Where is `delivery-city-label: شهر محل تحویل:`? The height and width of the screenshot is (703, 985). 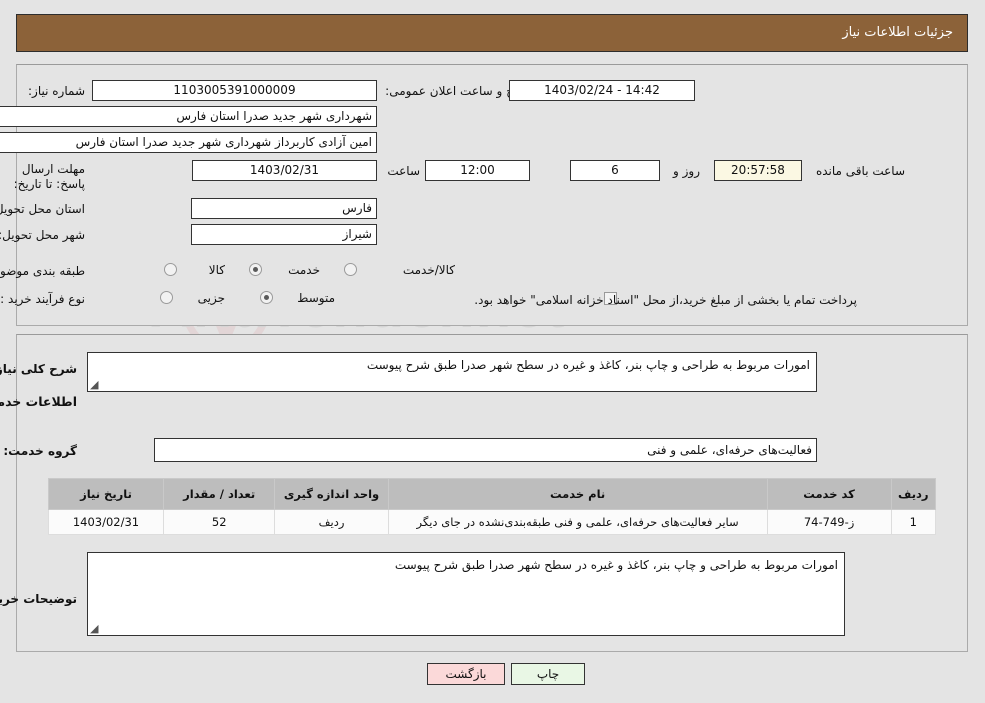
delivery-city-label: شهر محل تحویل: is located at coordinates (42, 235).